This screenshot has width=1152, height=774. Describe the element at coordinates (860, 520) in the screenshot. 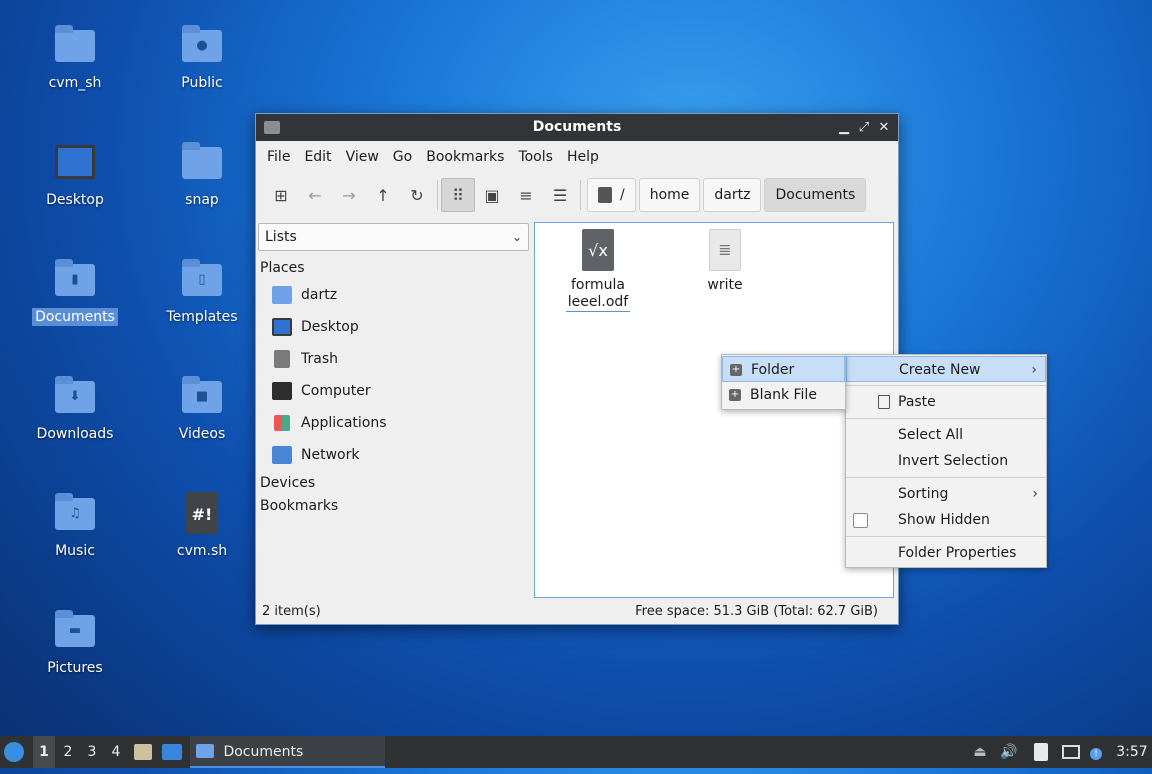

I see `checkbox-icon` at that location.